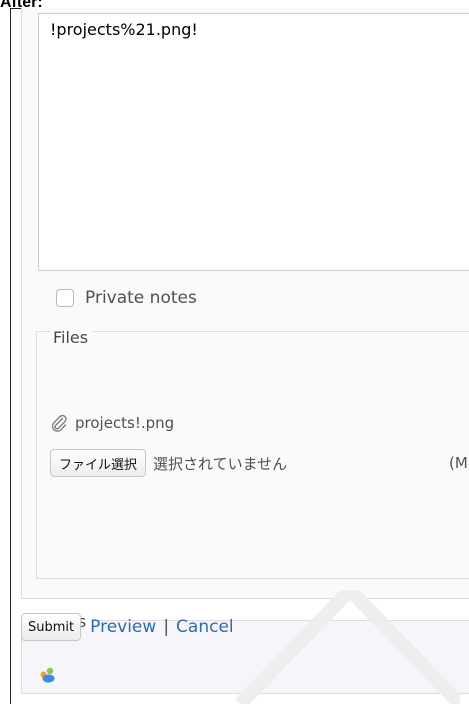 The height and width of the screenshot is (704, 469). Describe the element at coordinates (124, 423) in the screenshot. I see `attachment-filename: projects!.png` at that location.